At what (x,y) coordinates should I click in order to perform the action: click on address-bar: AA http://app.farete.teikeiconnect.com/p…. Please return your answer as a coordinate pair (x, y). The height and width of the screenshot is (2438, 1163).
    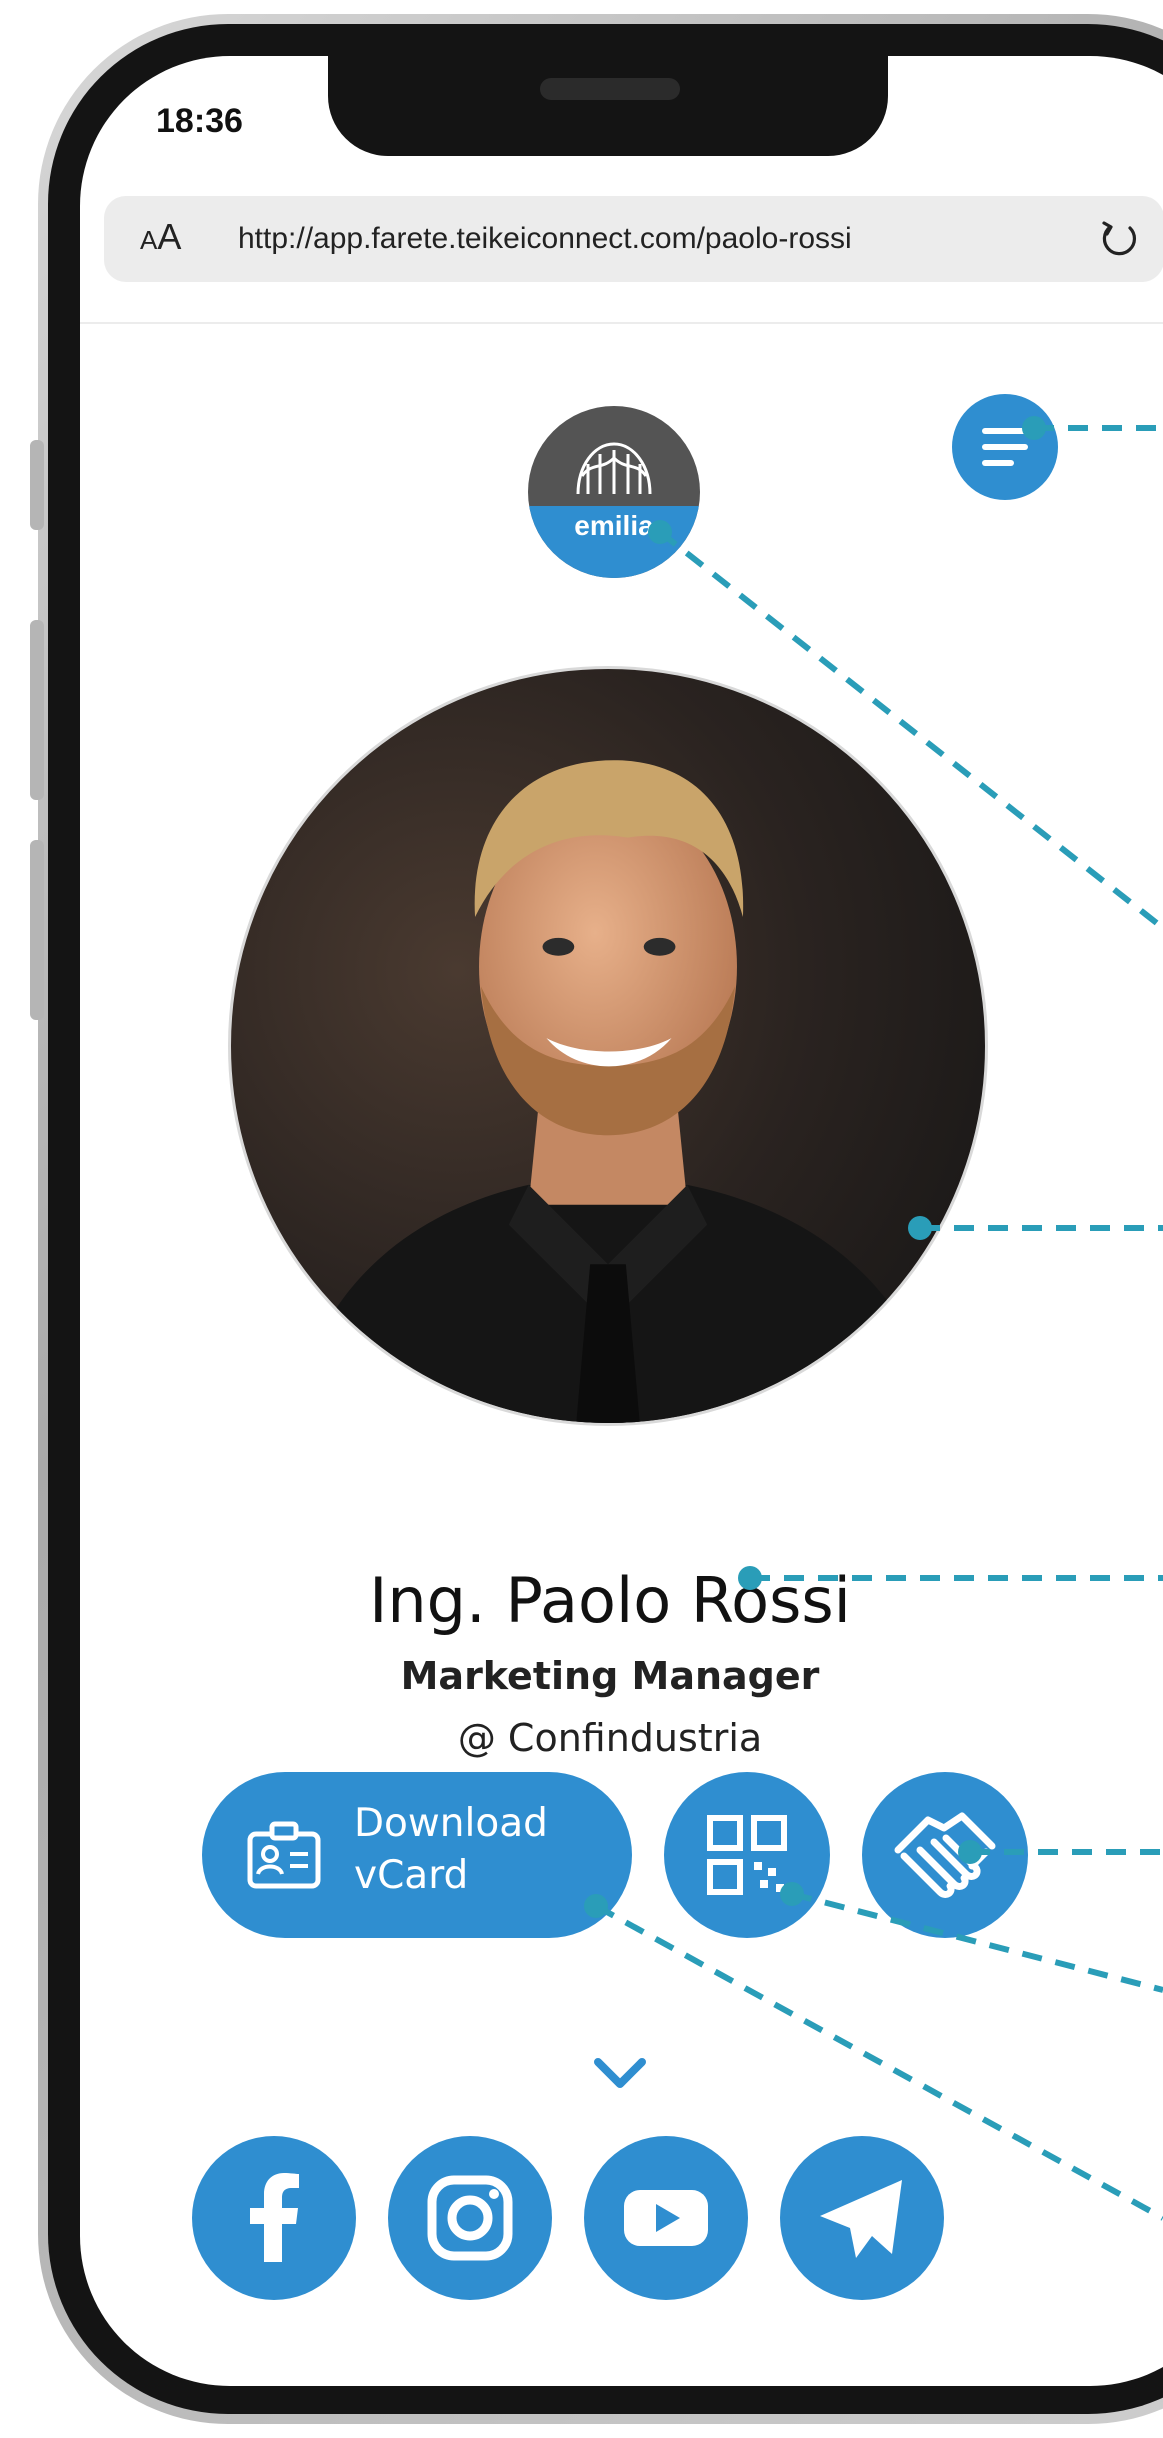
    Looking at the image, I should click on (633, 239).